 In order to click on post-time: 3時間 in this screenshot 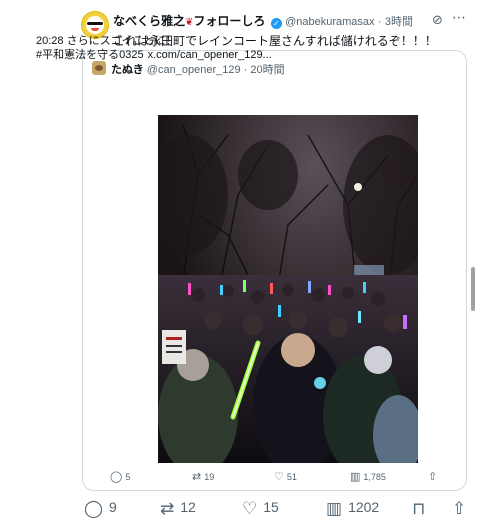, I will do `click(399, 22)`.